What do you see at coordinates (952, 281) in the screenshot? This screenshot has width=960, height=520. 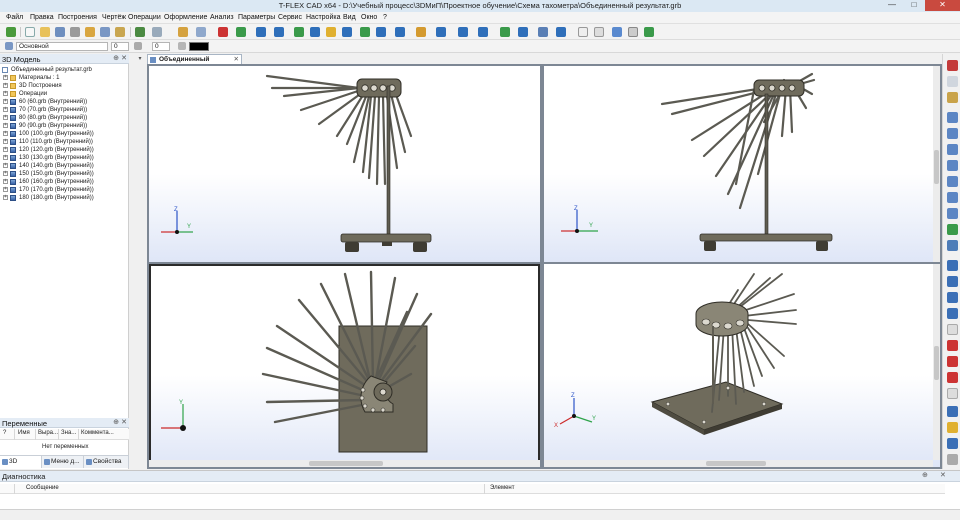 I see `section-view-icon` at bounding box center [952, 281].